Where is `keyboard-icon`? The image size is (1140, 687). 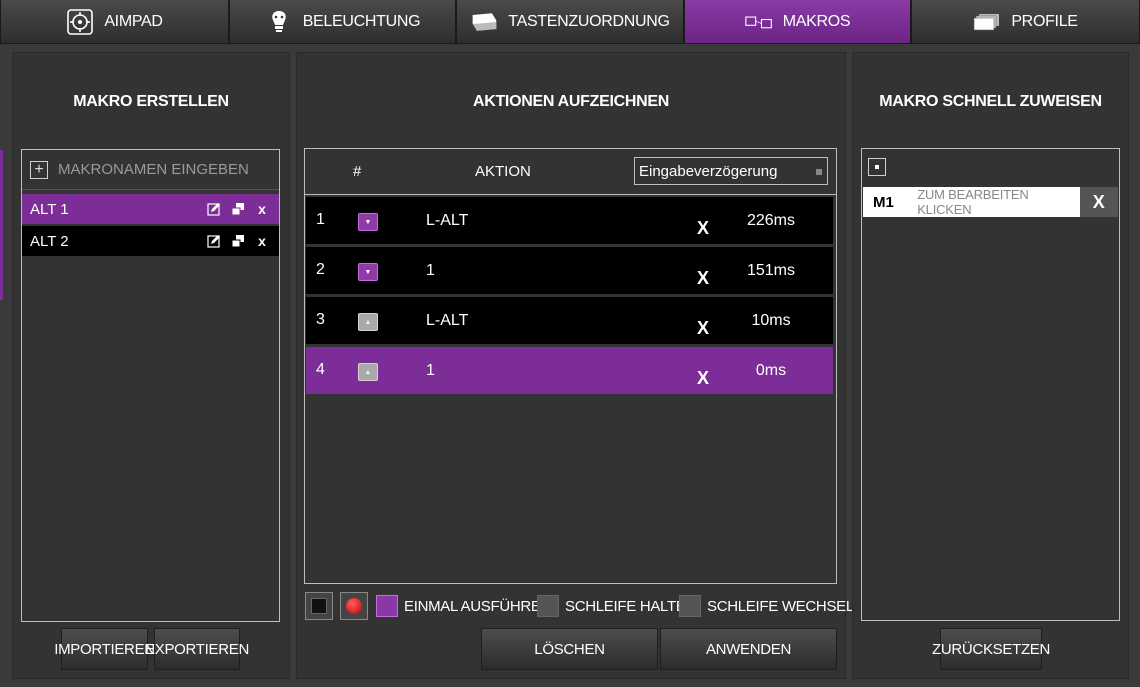 keyboard-icon is located at coordinates (484, 22).